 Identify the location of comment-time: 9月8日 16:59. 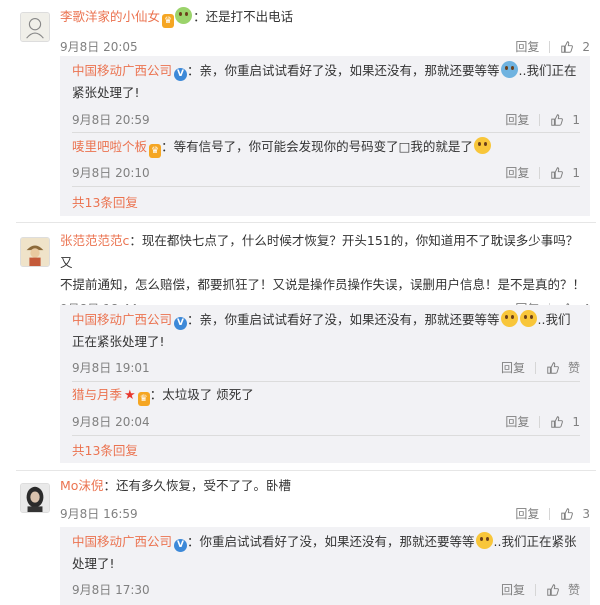
(99, 514).